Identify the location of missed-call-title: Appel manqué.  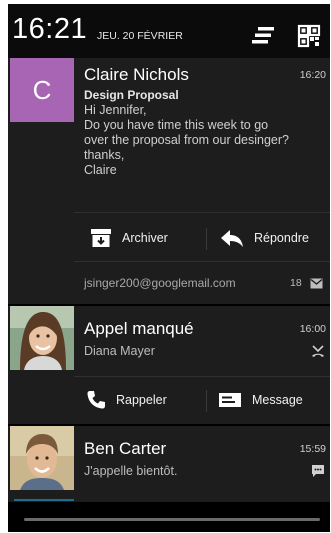
(139, 328).